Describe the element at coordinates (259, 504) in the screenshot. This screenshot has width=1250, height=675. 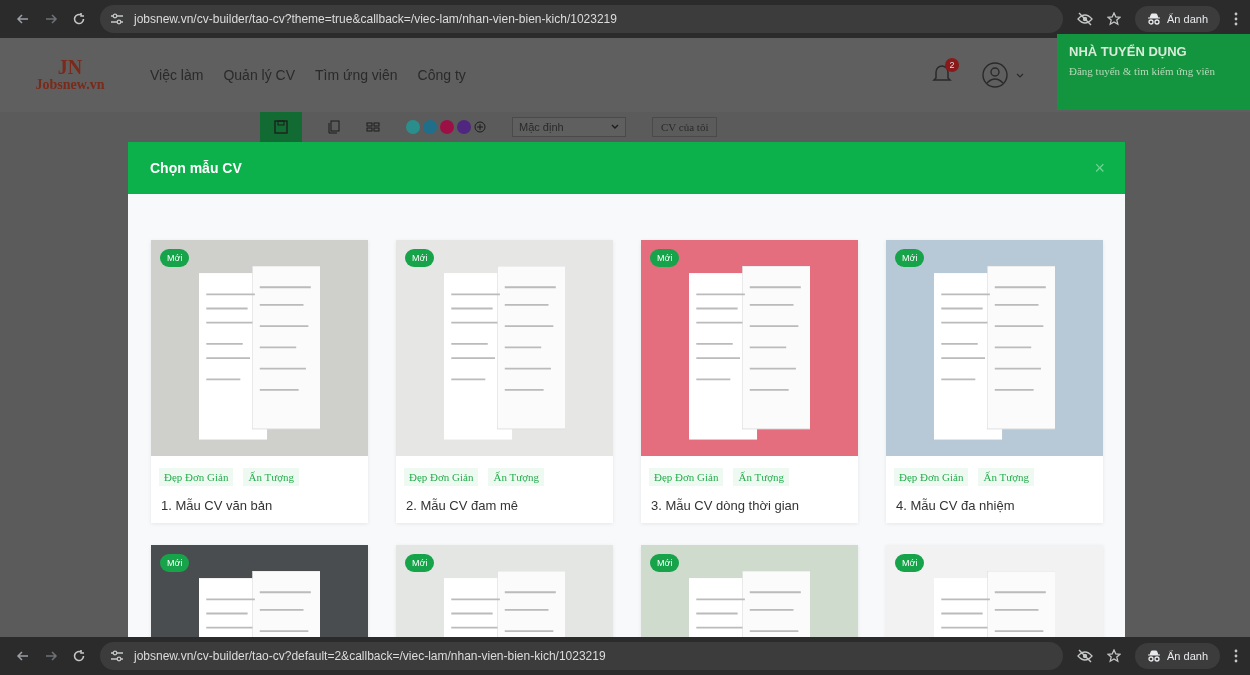
I see `template-title: 1. Mẫu CV văn bản` at that location.